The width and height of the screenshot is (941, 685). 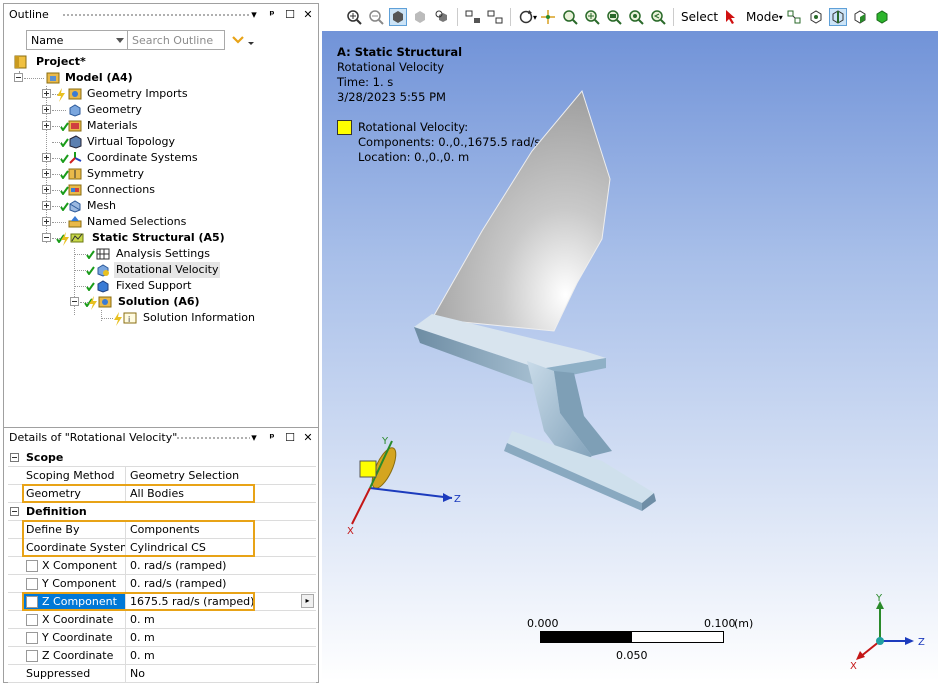 I want to click on zoom-icon, so click(x=570, y=17).